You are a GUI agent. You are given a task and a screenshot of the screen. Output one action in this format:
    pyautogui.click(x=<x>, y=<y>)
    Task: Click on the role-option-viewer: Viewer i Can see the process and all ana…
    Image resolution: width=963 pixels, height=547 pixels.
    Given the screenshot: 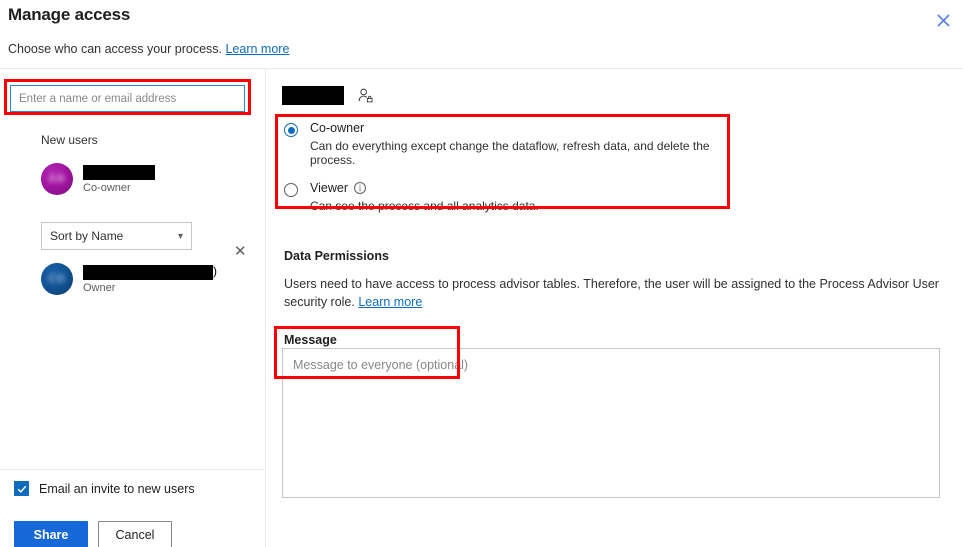 What is the action you would take?
    pyautogui.click(x=508, y=197)
    